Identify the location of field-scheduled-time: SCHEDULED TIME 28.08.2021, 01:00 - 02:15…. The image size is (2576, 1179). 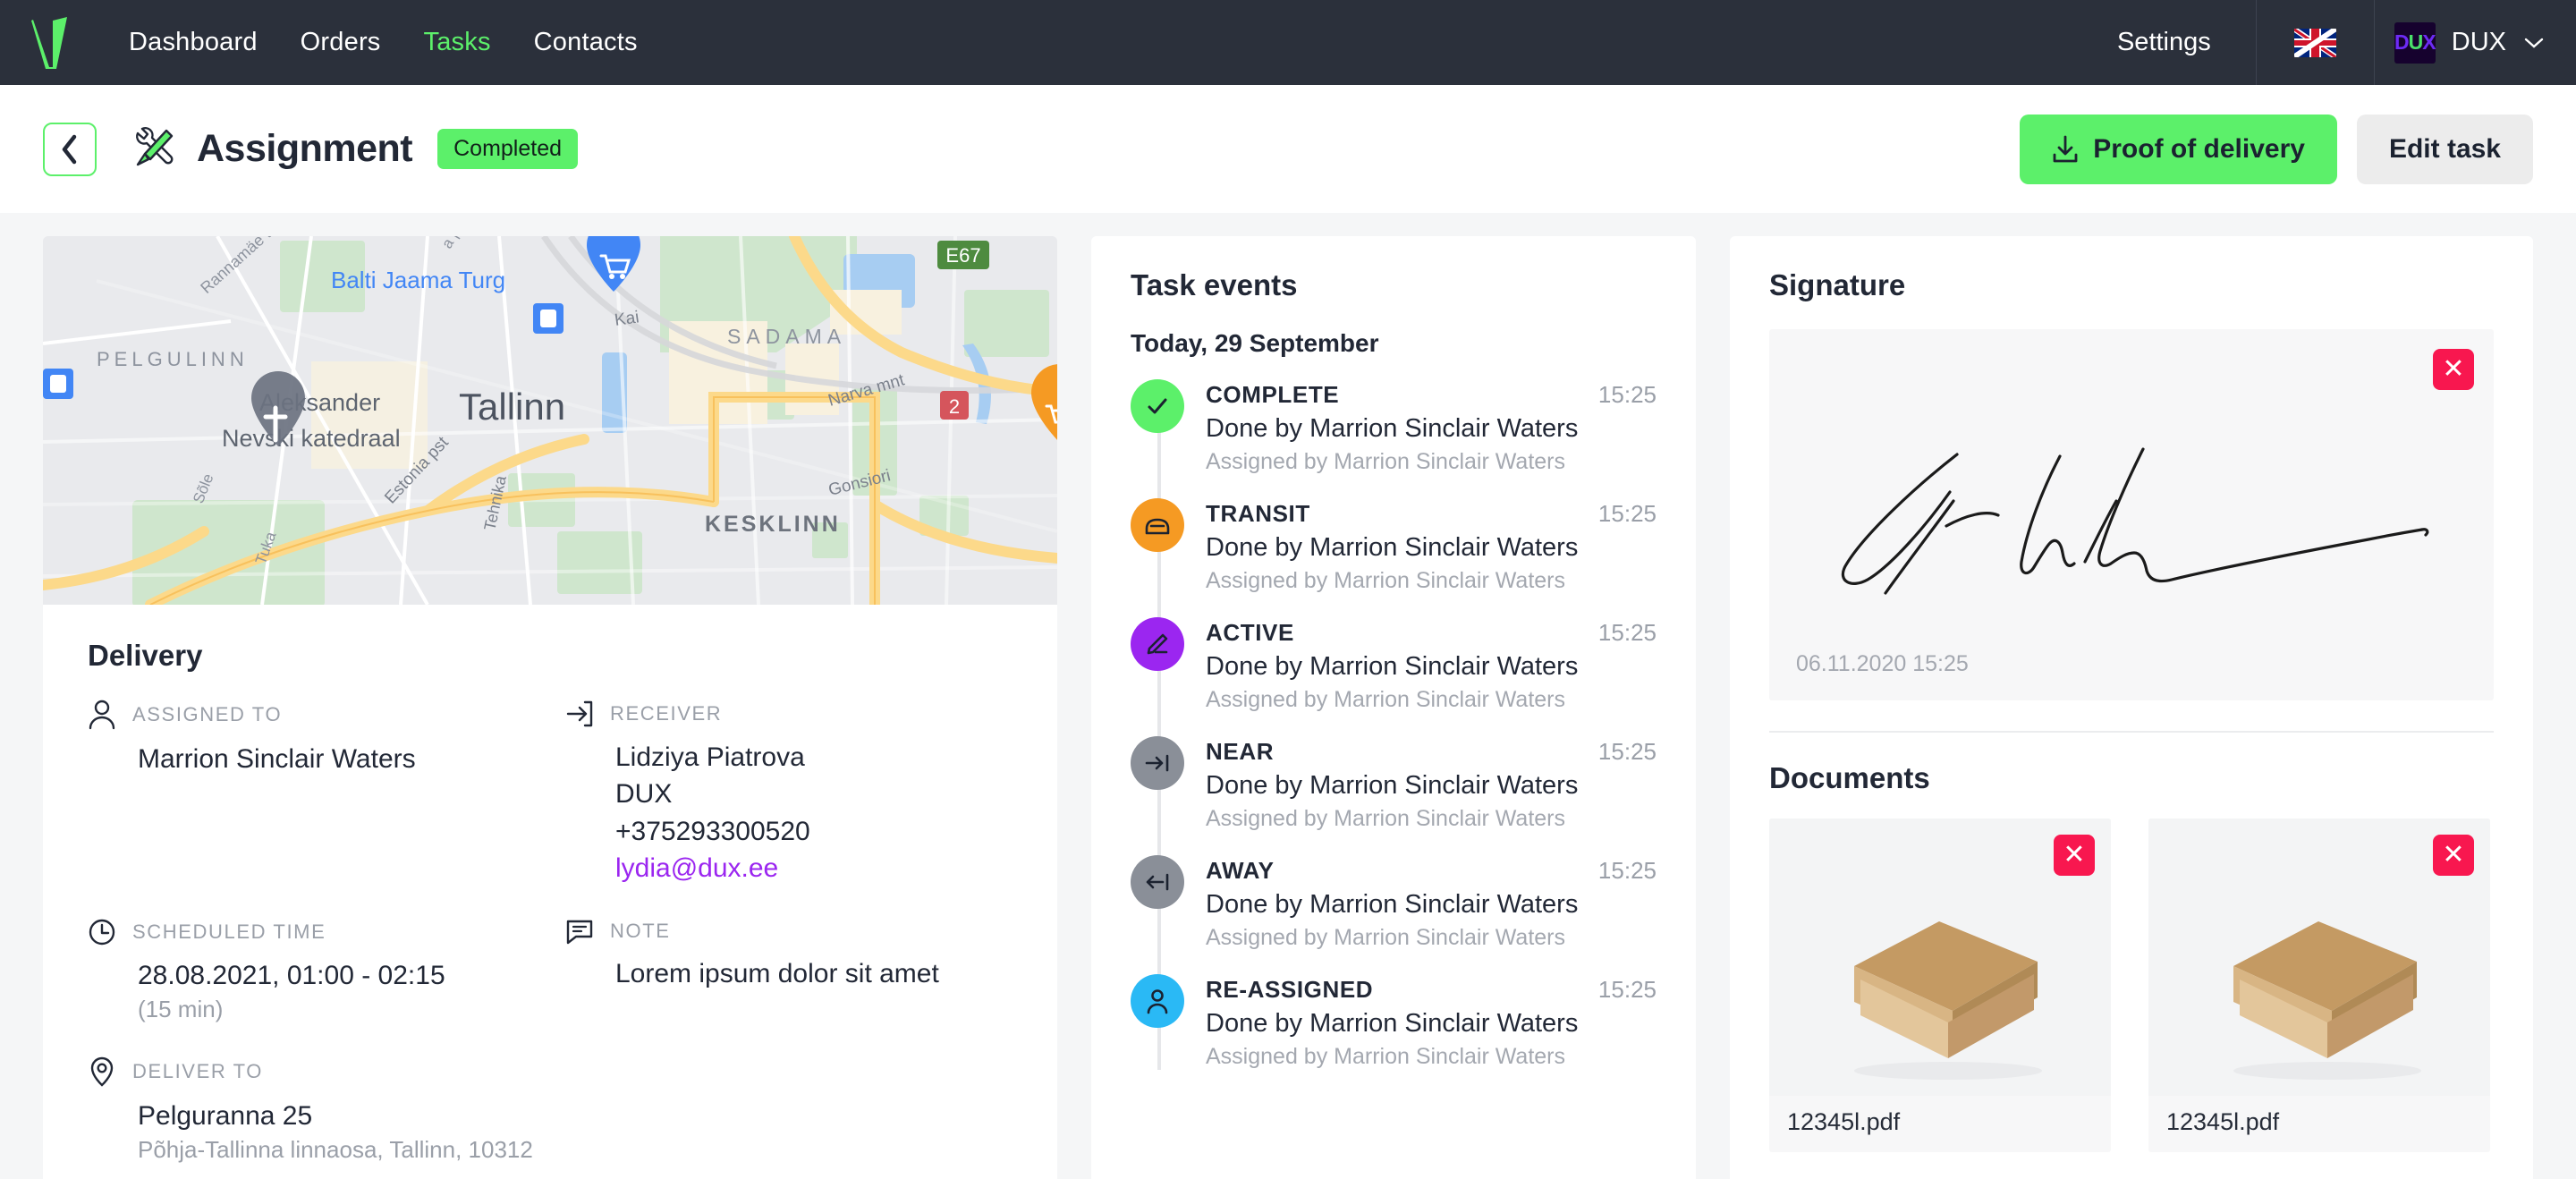
(311, 972).